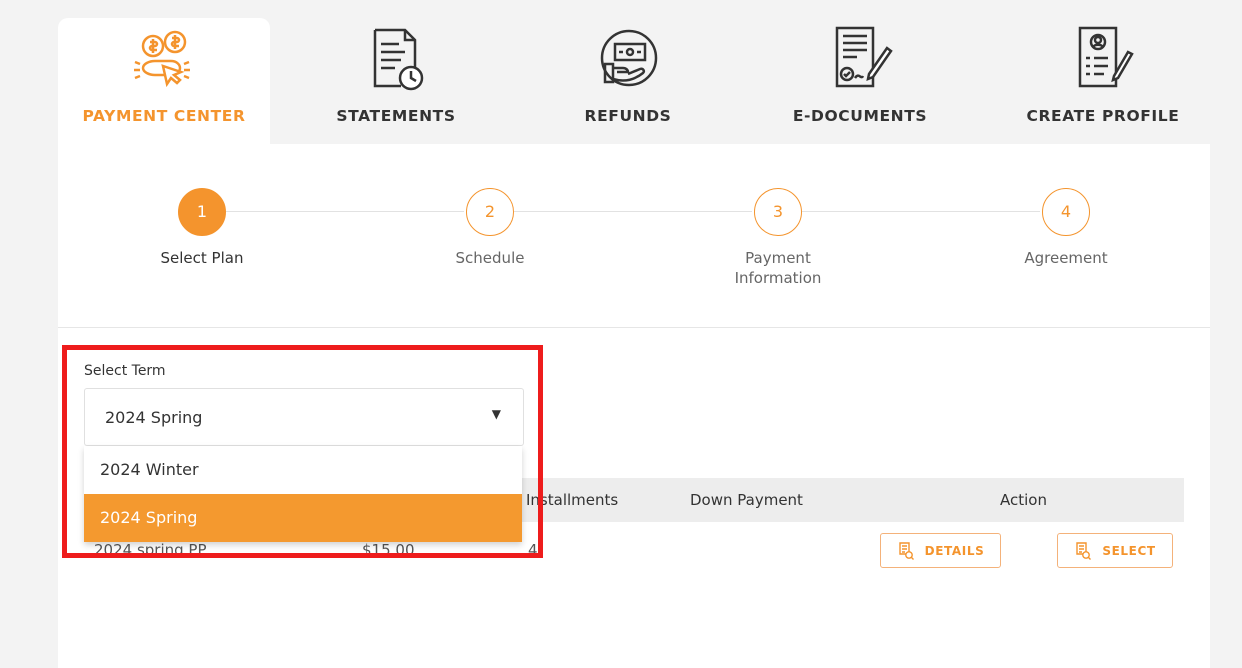  What do you see at coordinates (396, 116) in the screenshot?
I see `tab-label: STATEMENTS` at bounding box center [396, 116].